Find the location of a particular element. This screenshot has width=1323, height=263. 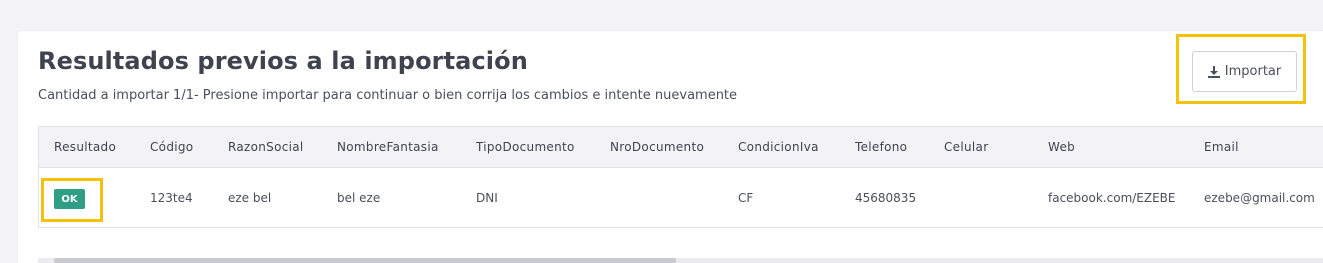

status-badge: OK is located at coordinates (69, 199).